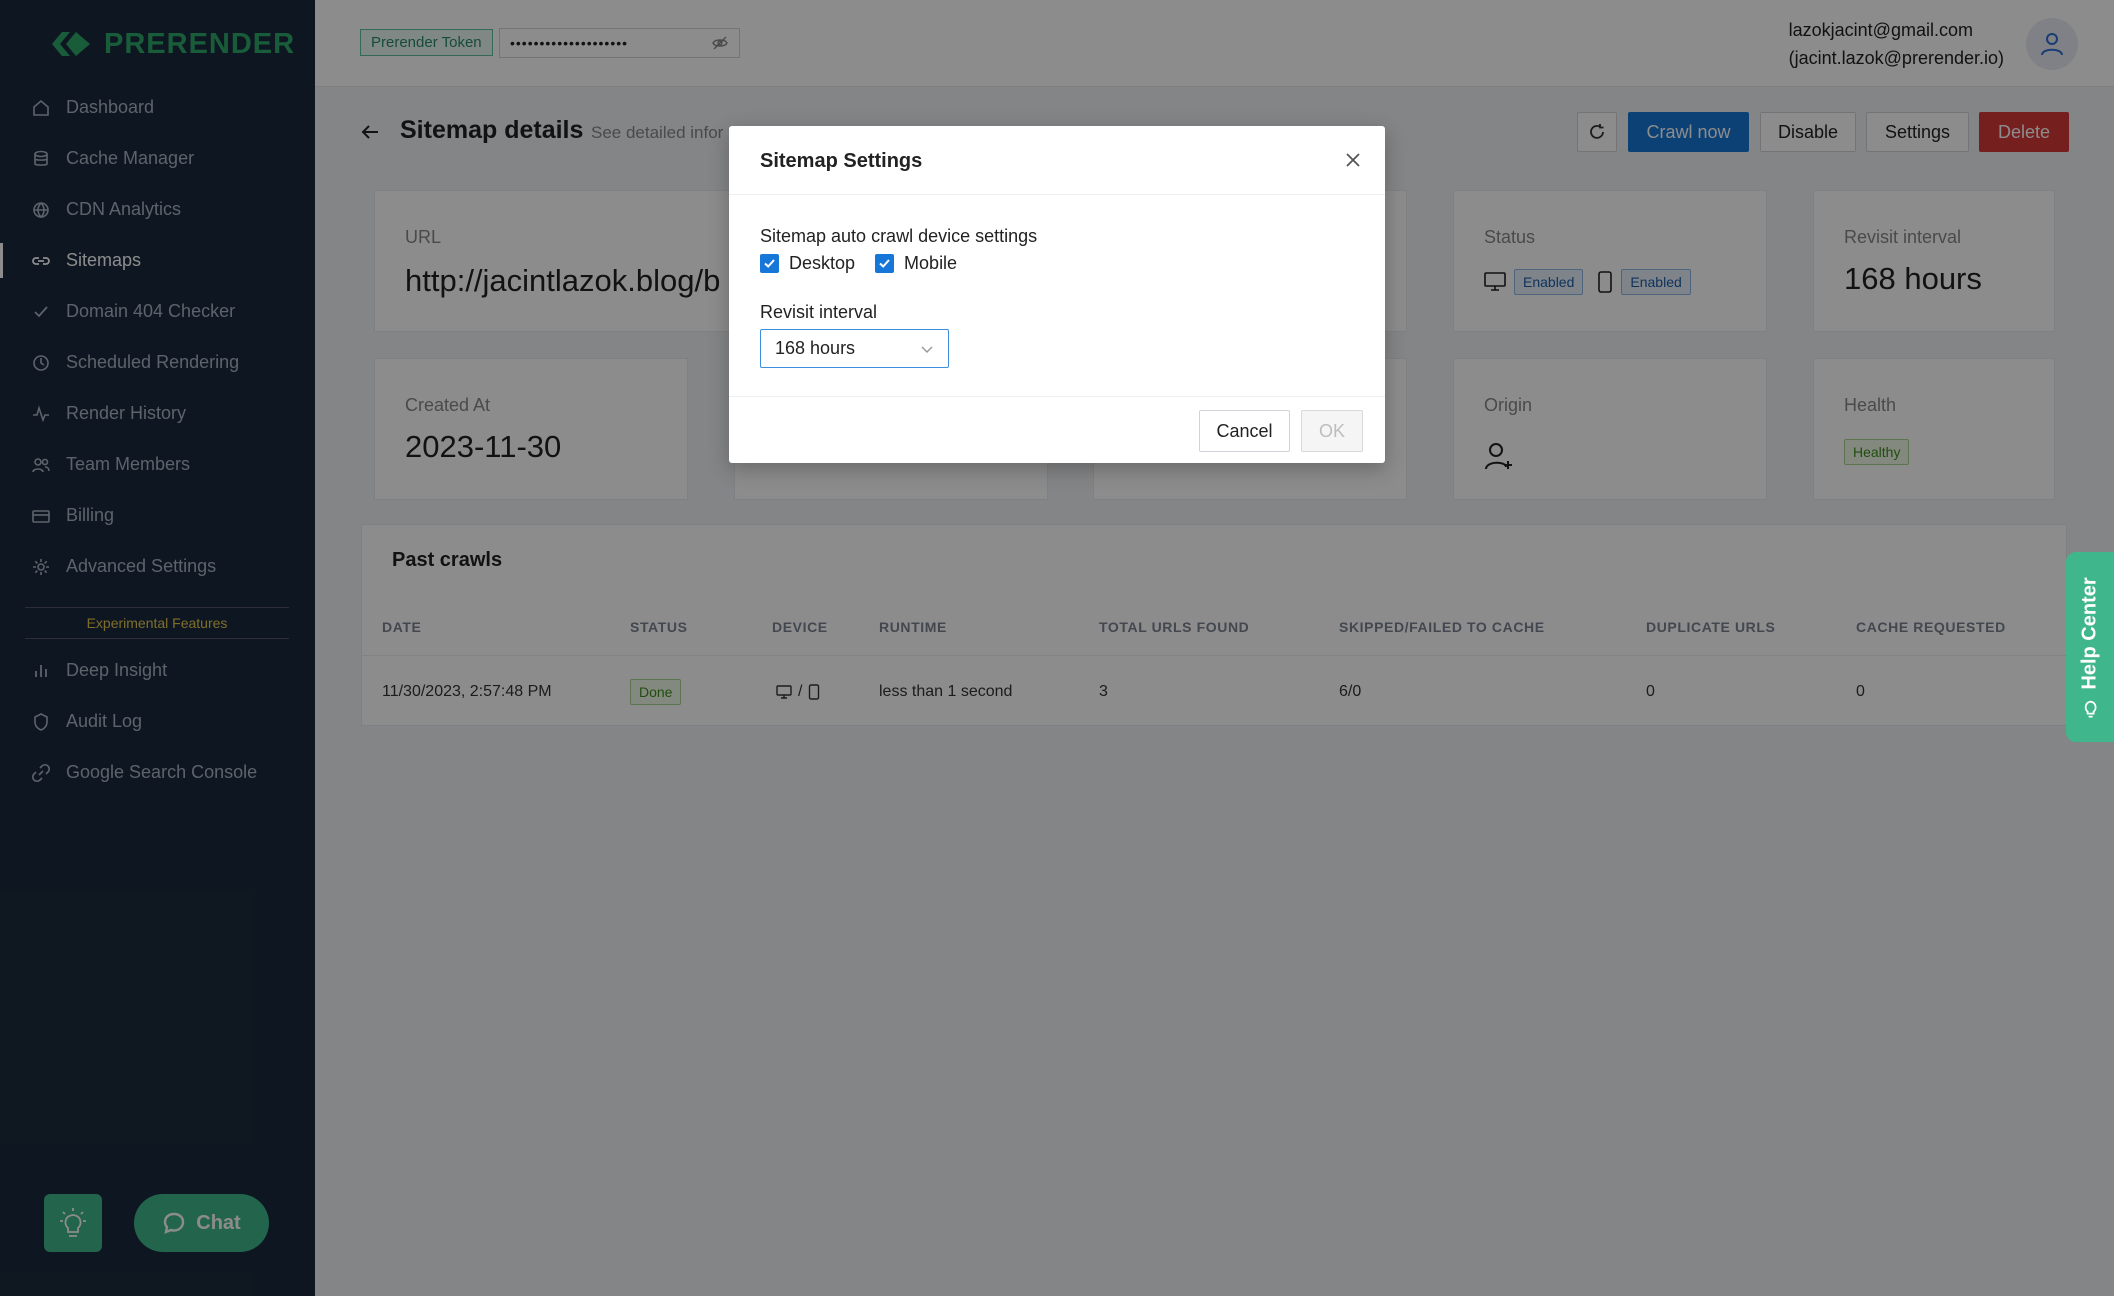 The height and width of the screenshot is (1296, 2114). What do you see at coordinates (2089, 633) in the screenshot?
I see `help-center-label: Help Center` at bounding box center [2089, 633].